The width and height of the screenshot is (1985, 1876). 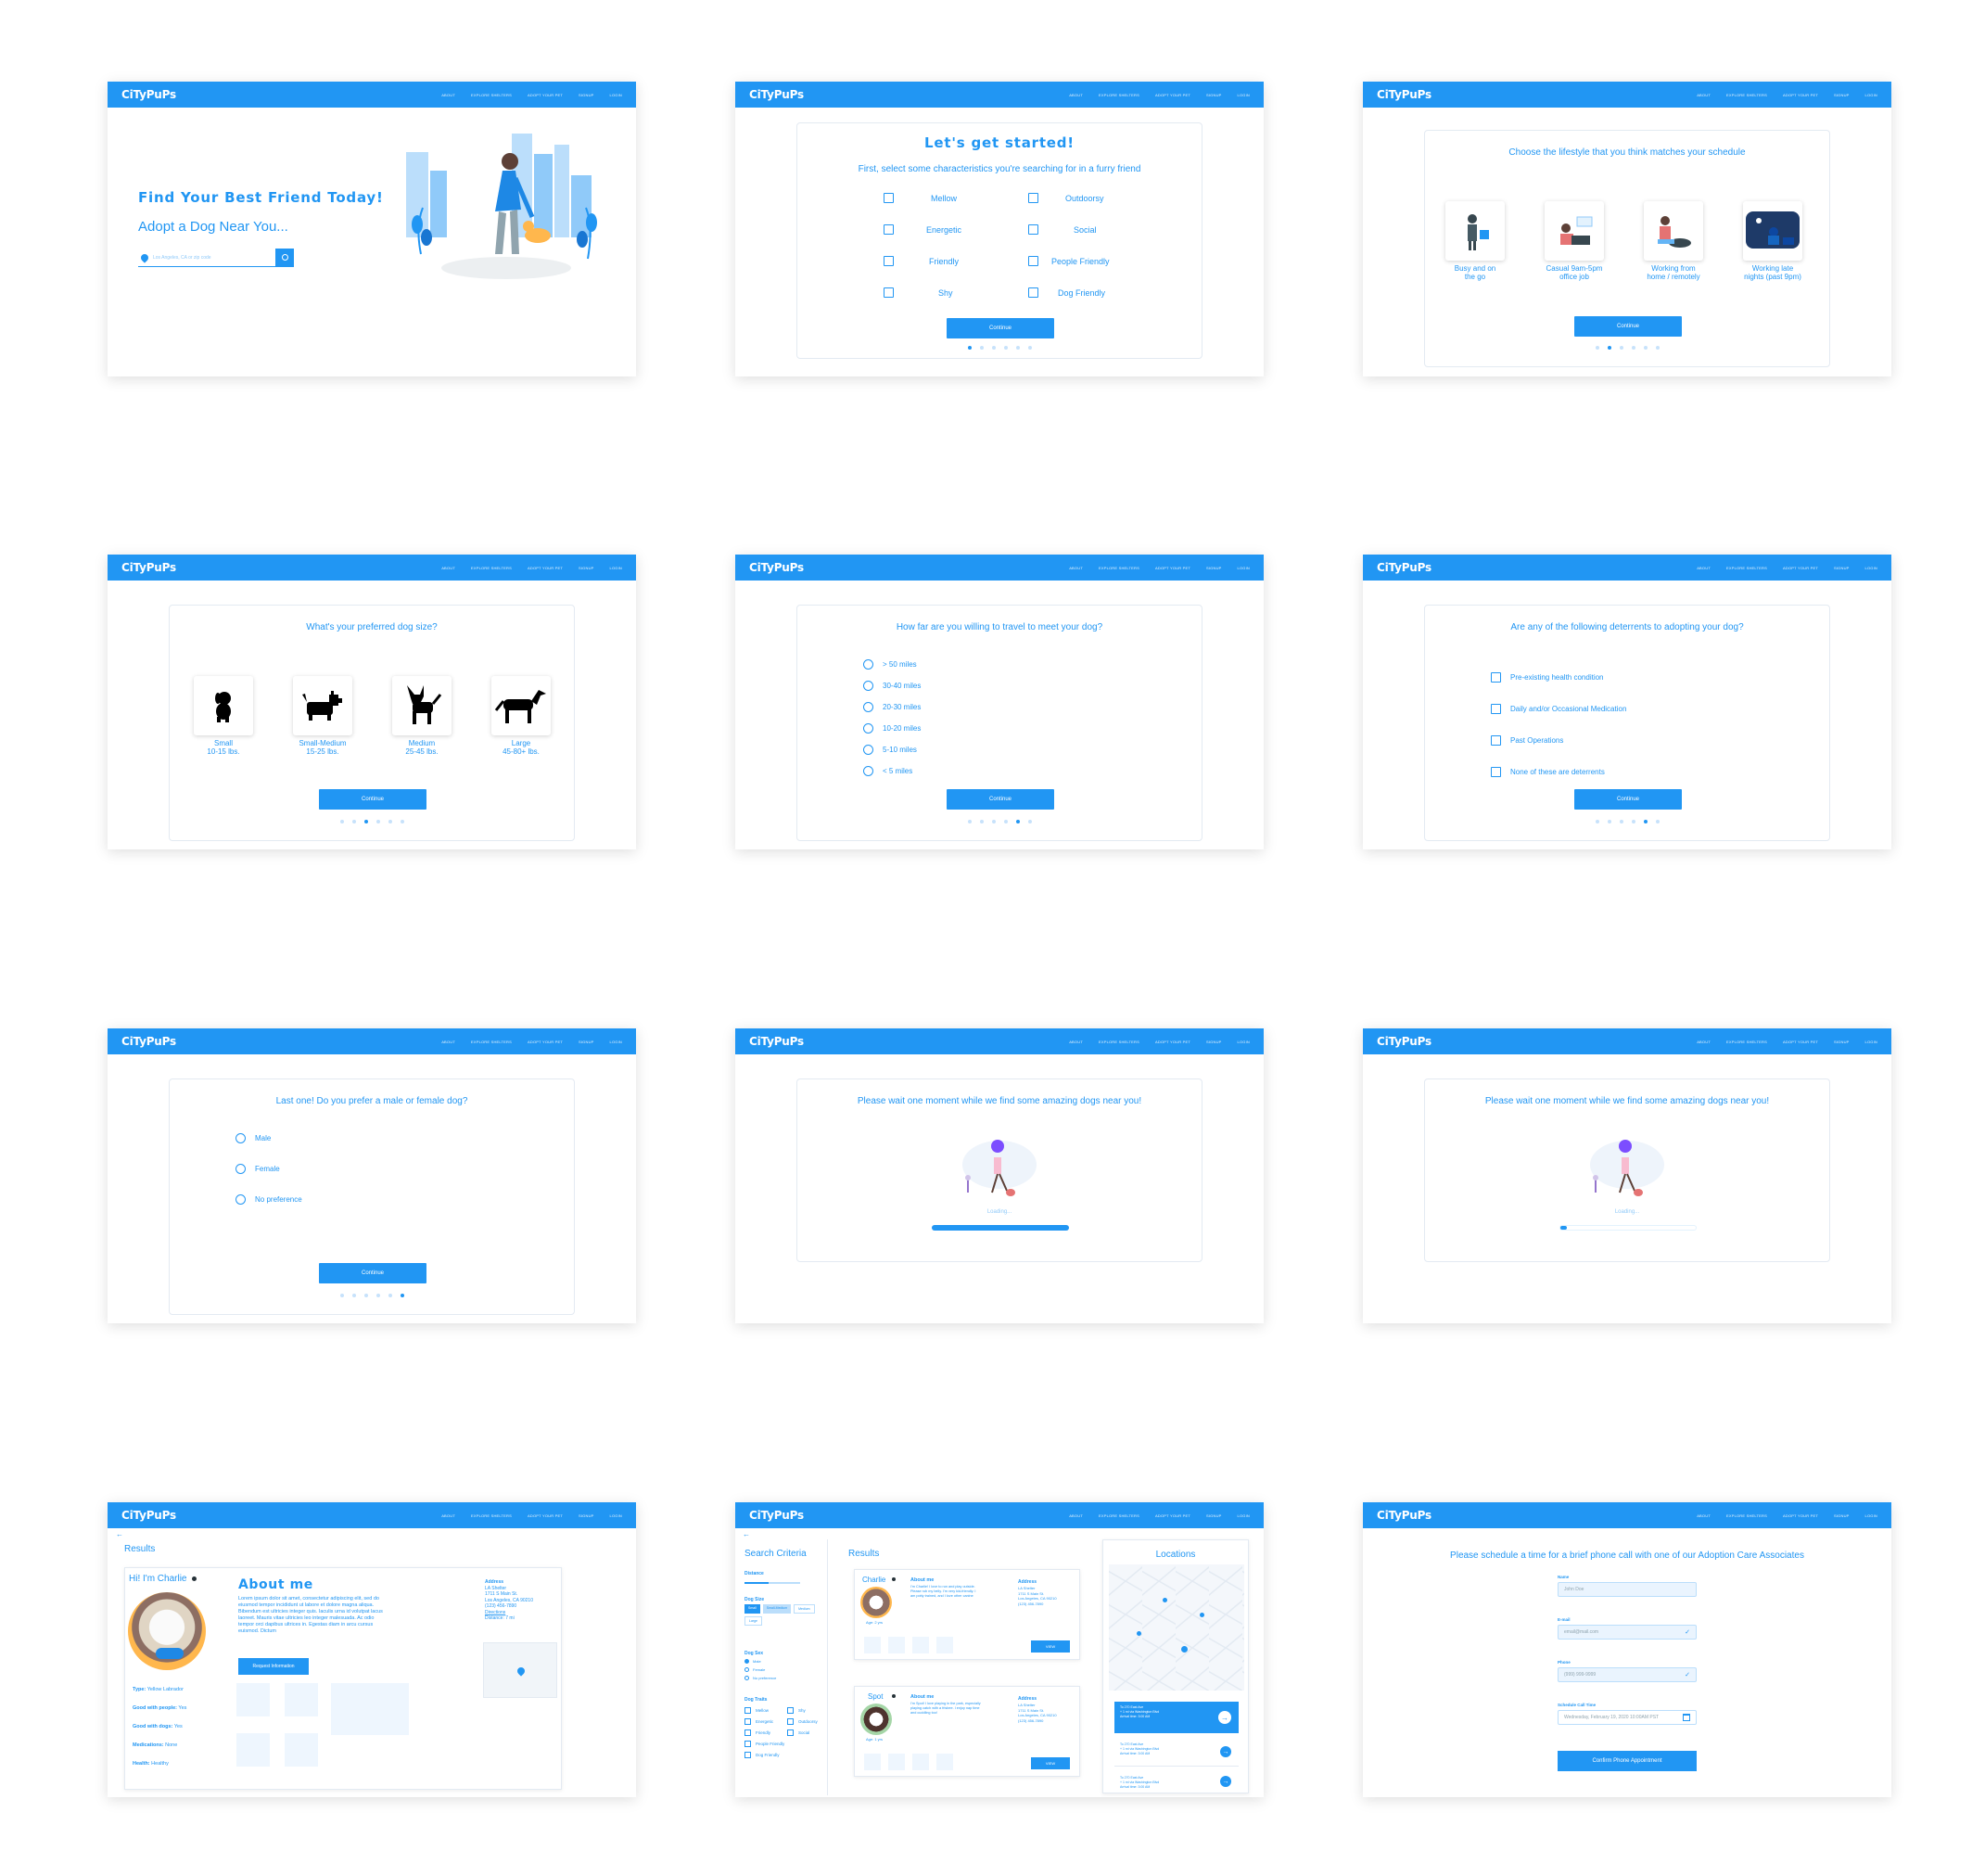 What do you see at coordinates (214, 258) in the screenshot?
I see `search-input: Los Angeles, CA or zip code` at bounding box center [214, 258].